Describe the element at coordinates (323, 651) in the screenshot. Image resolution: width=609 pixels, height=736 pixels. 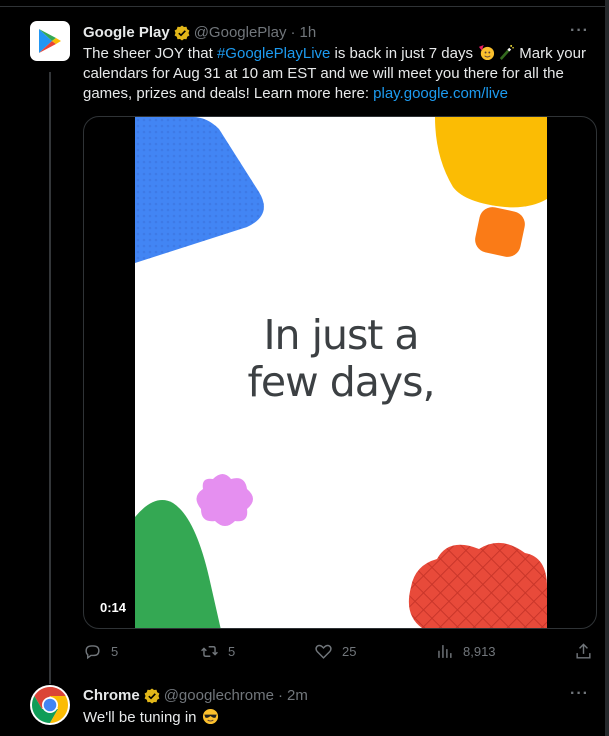
I see `like-icon` at that location.